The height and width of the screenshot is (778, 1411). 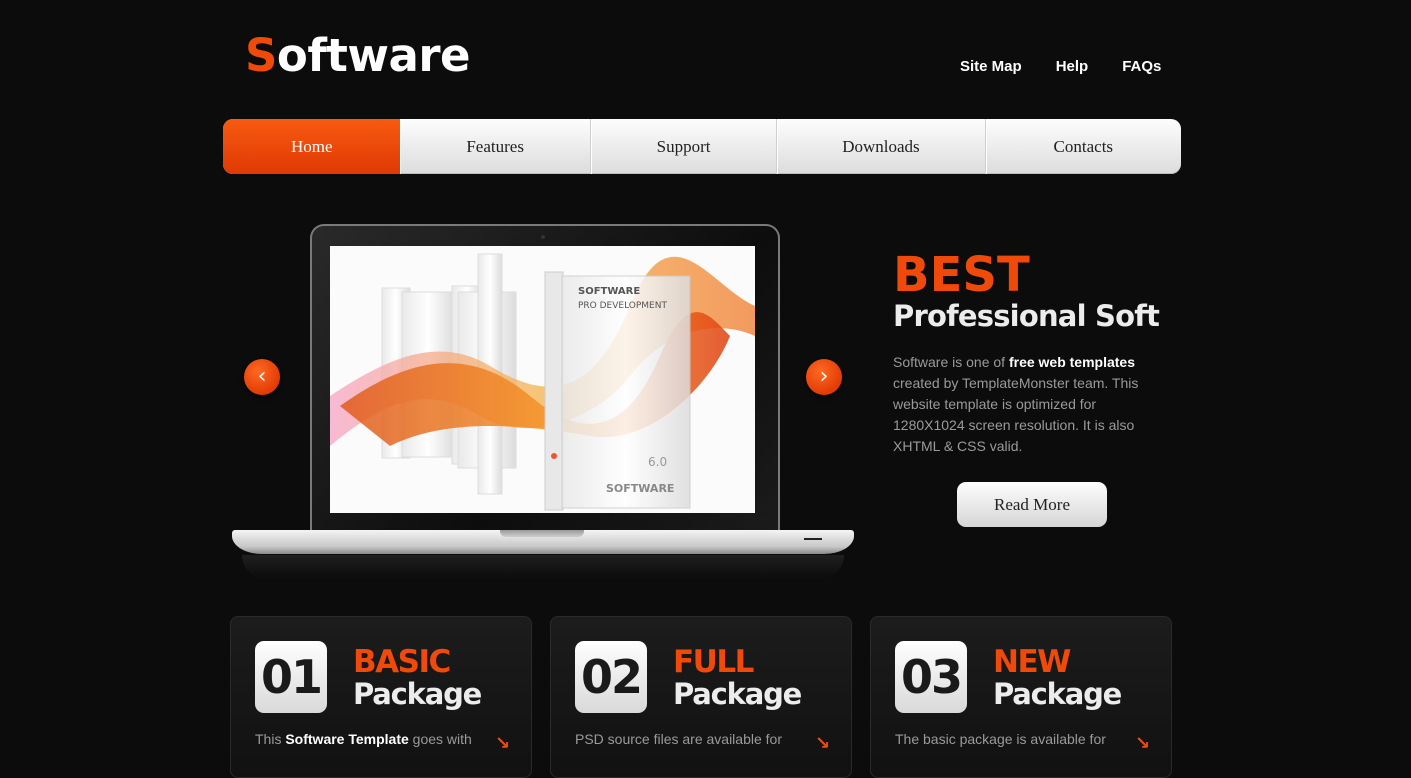 I want to click on read-more-button: Read More, so click(x=1032, y=504).